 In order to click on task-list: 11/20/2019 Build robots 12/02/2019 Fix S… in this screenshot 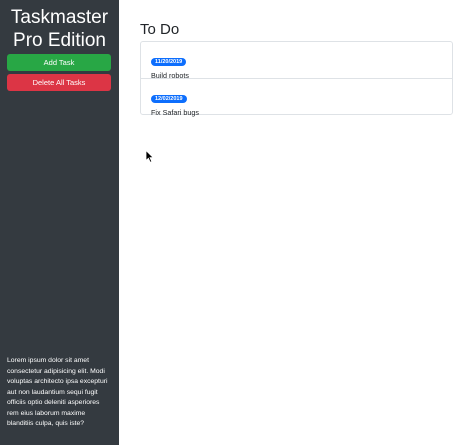, I will do `click(296, 79)`.